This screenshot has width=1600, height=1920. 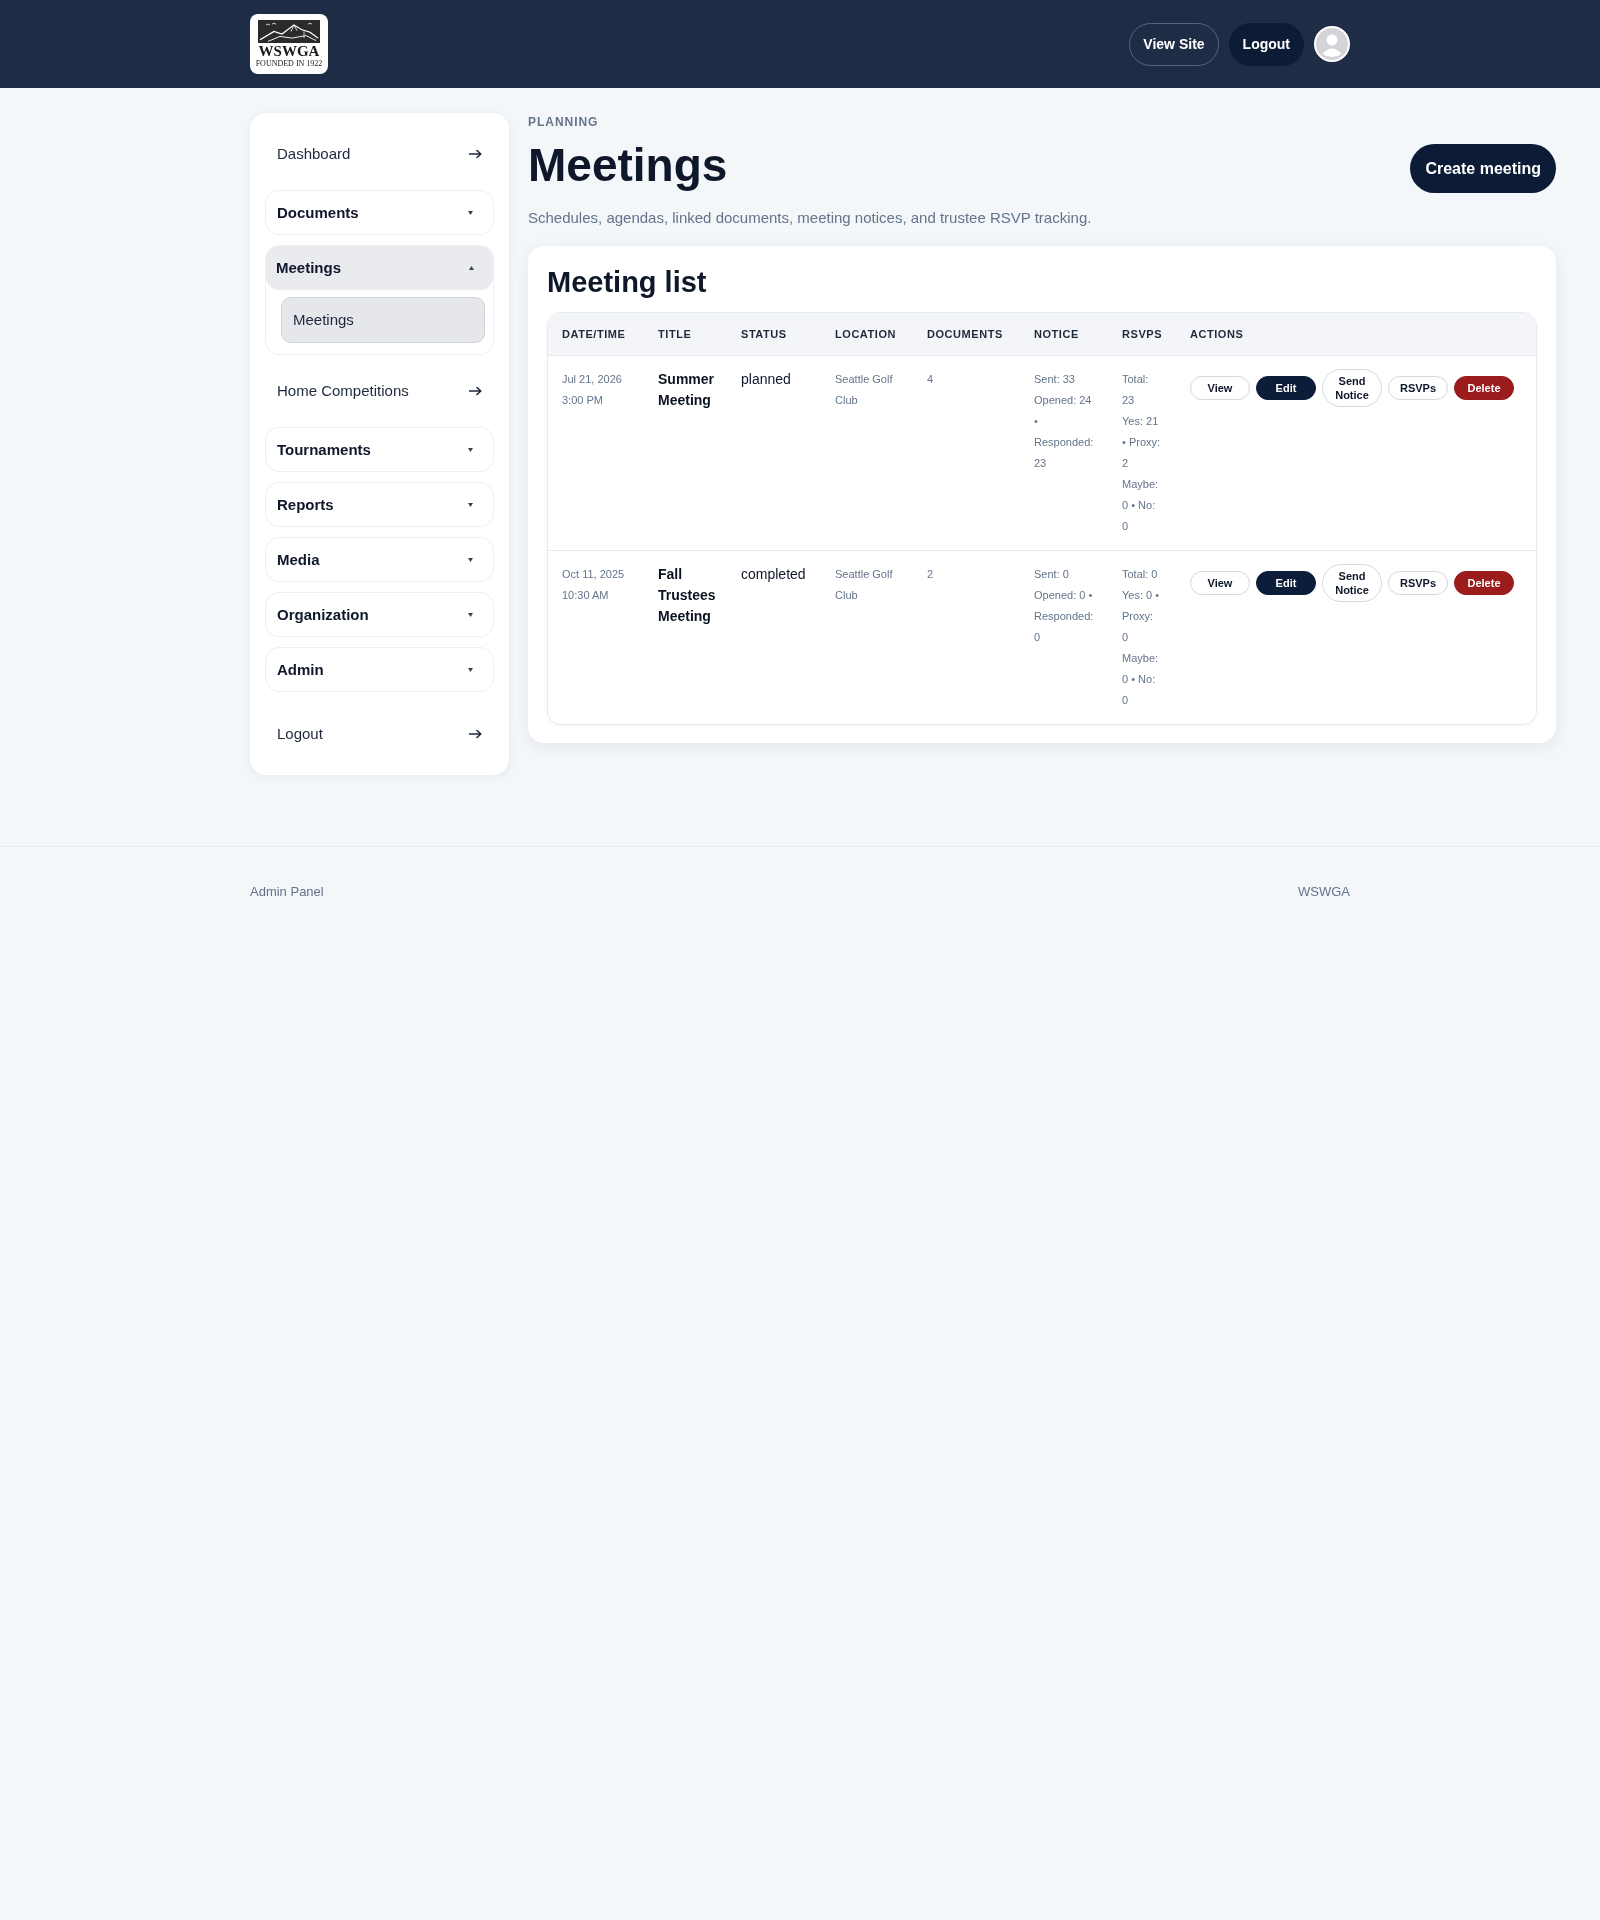 What do you see at coordinates (628, 165) in the screenshot?
I see `page-title: Meetings` at bounding box center [628, 165].